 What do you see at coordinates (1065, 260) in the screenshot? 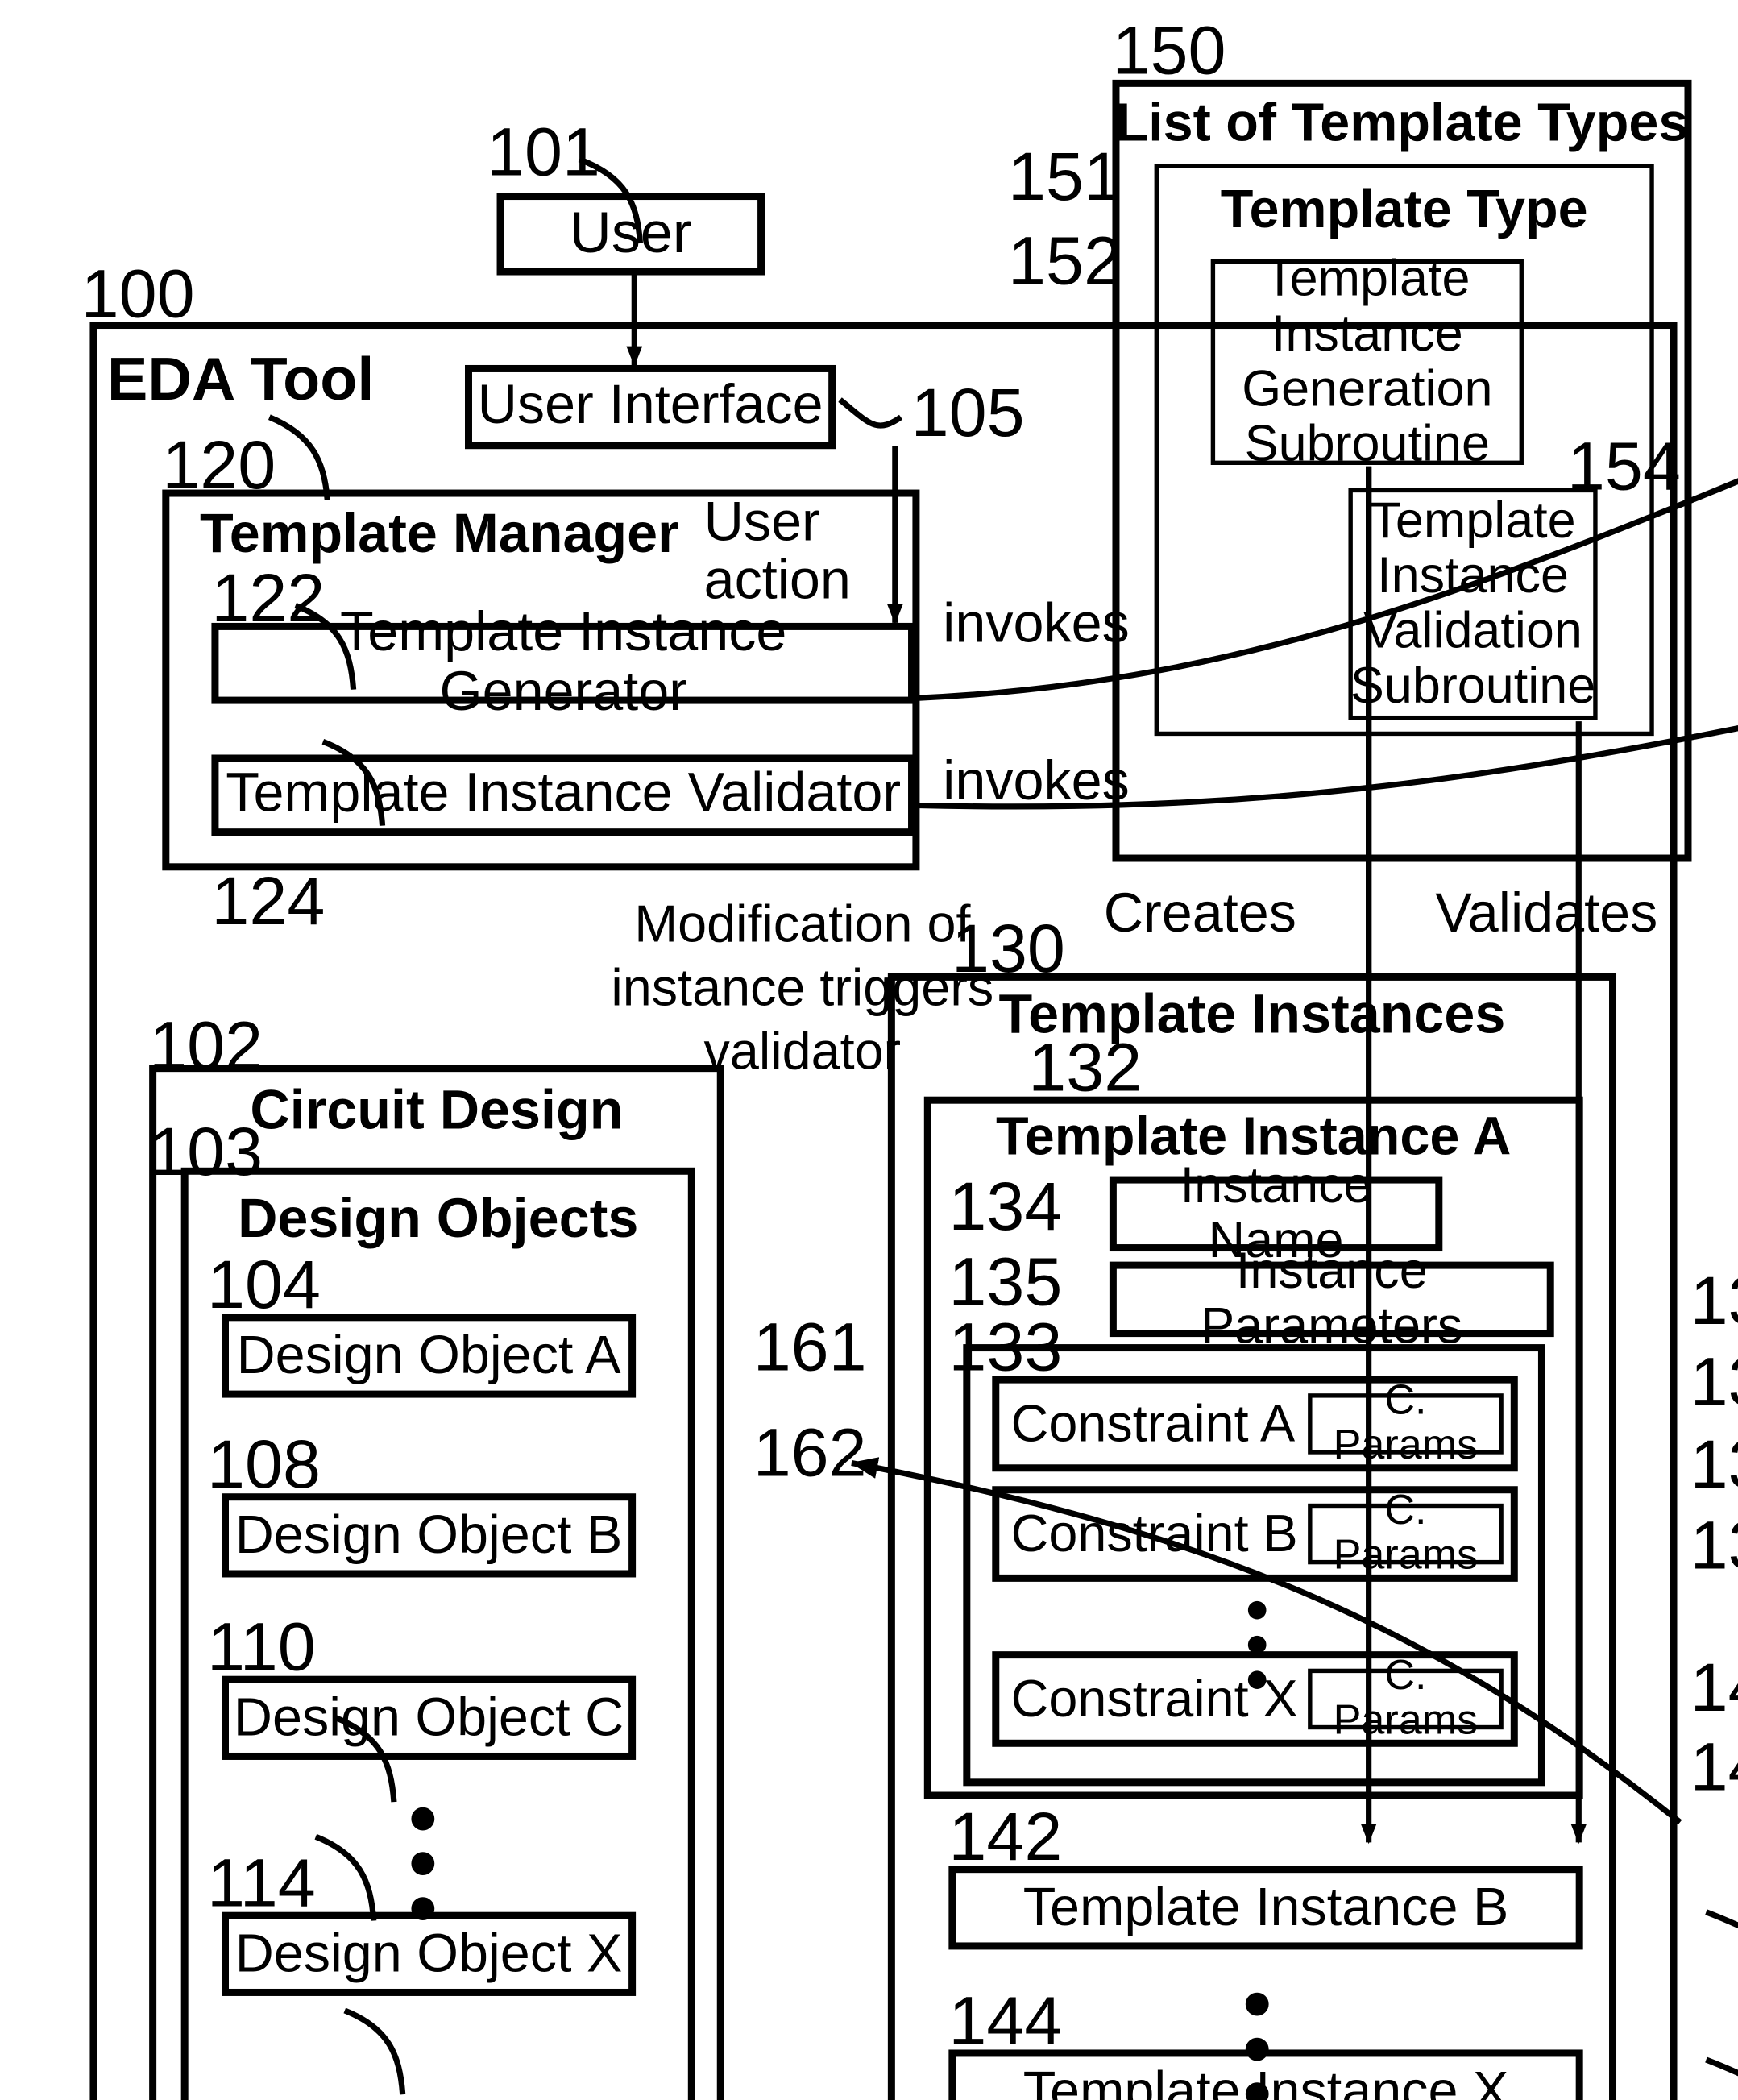
I see `ref-152: 152` at bounding box center [1065, 260].